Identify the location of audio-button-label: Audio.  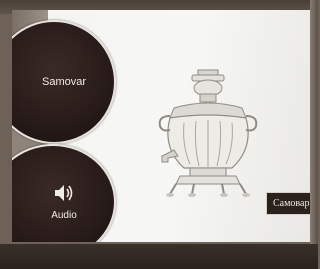
(64, 215).